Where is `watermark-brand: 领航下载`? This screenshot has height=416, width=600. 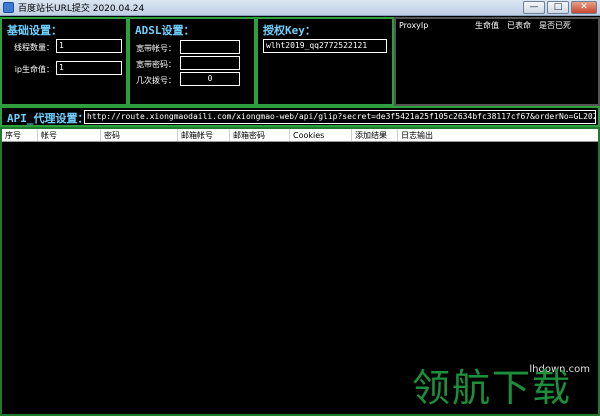
watermark-brand: 领航下载 is located at coordinates (492, 388).